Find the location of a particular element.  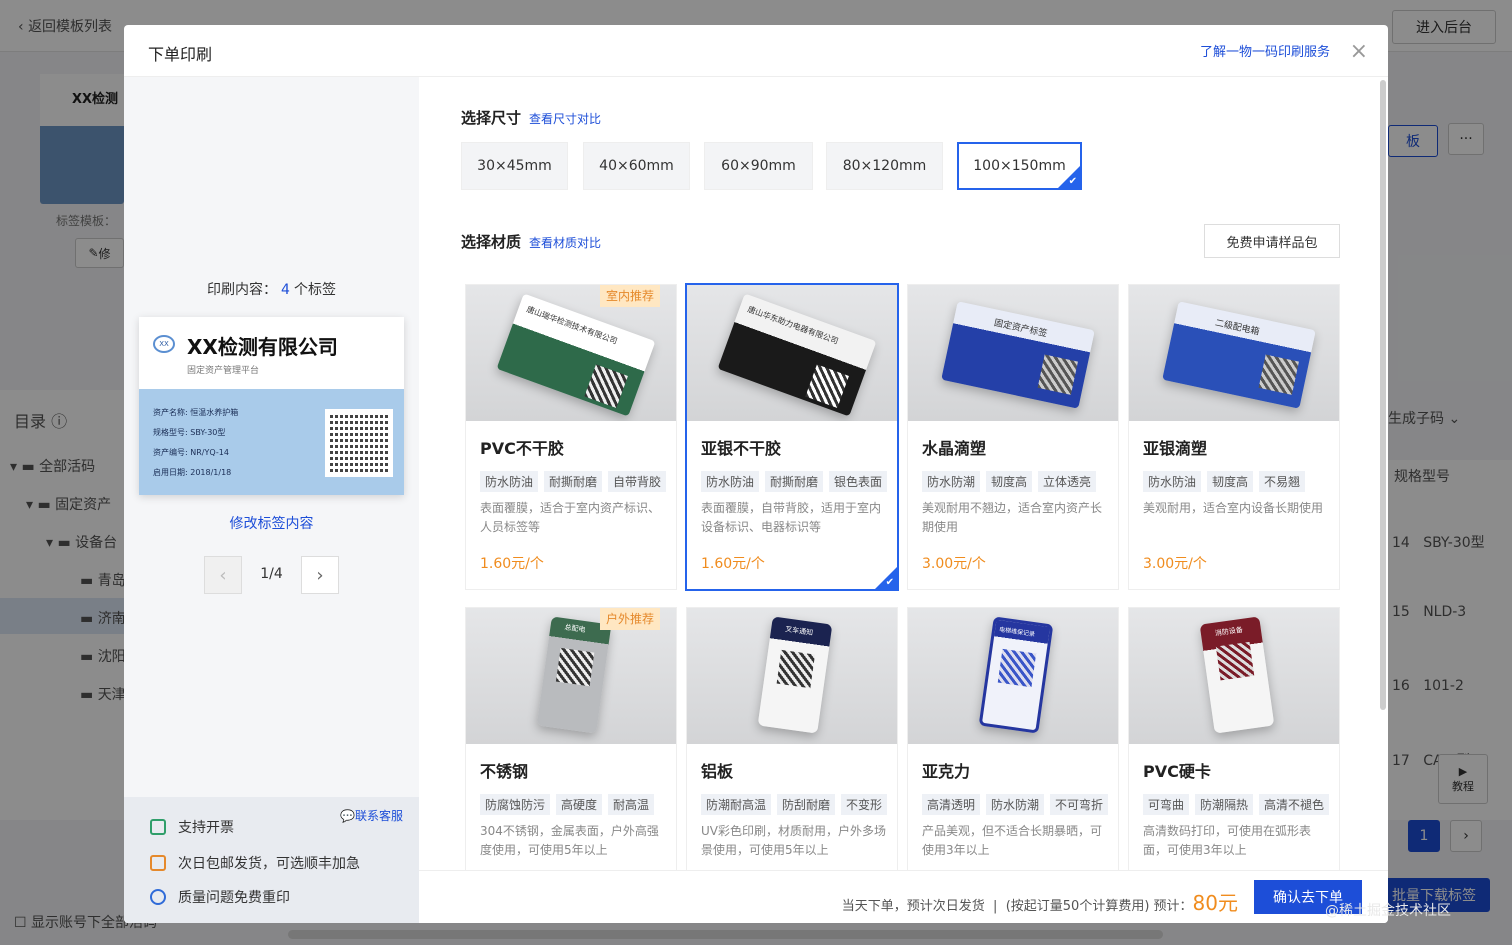

watermark: @稀土掘金技术社区 is located at coordinates (1388, 911).